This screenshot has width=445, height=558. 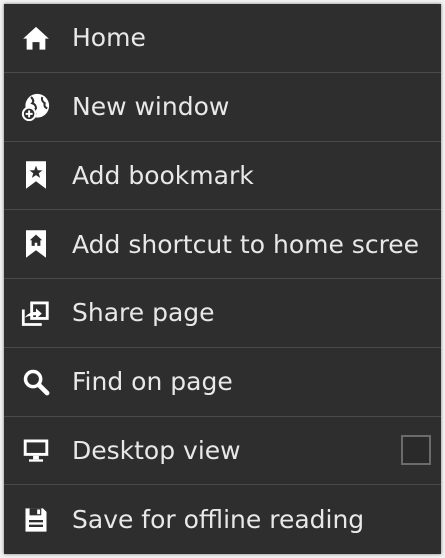 I want to click on share-icon, so click(x=36, y=313).